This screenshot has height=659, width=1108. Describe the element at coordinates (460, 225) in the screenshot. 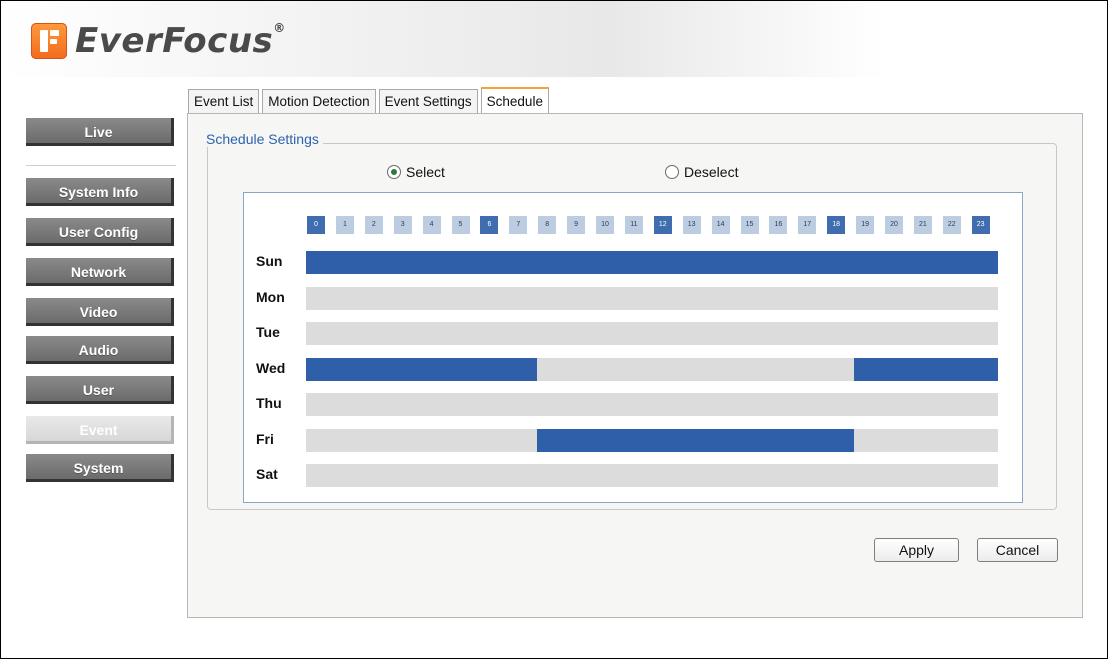

I see `hour-cell-5: 5` at that location.